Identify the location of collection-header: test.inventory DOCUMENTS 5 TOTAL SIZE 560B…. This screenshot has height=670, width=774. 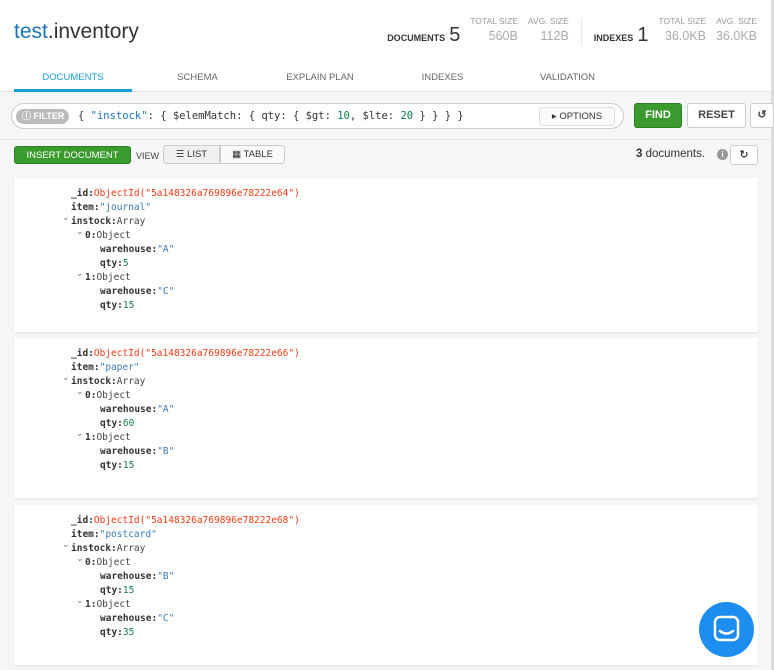
(385, 46).